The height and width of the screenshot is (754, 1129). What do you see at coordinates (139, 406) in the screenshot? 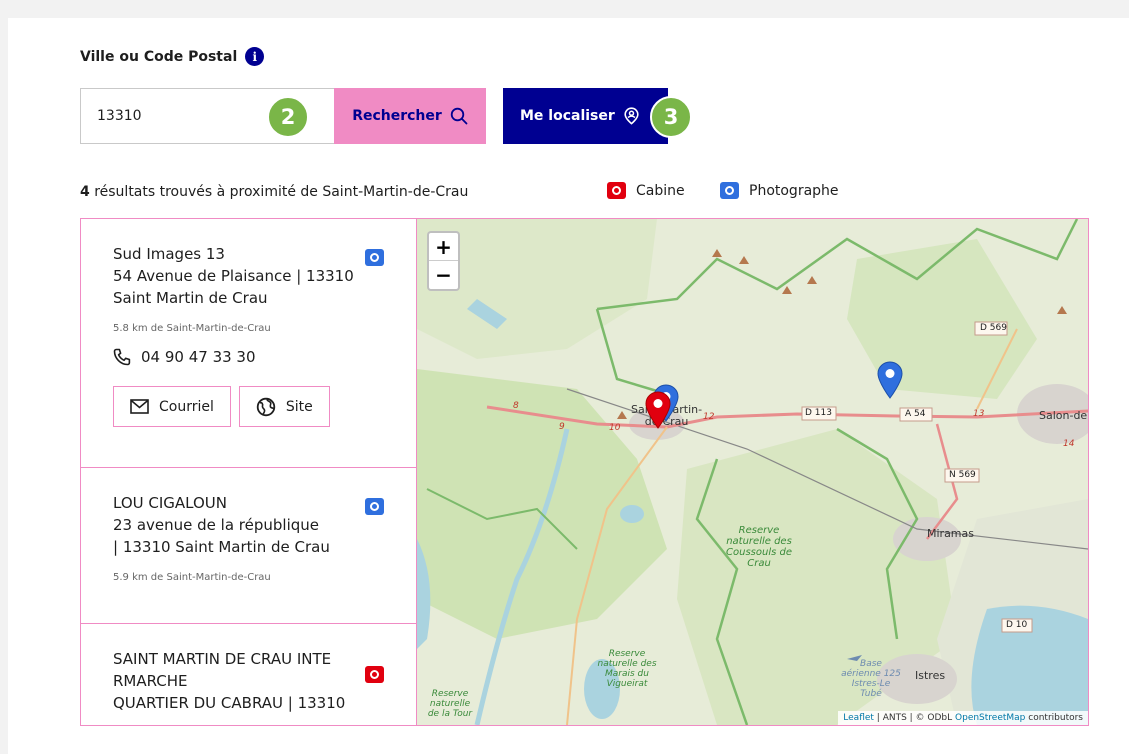
I see `mail-icon` at bounding box center [139, 406].